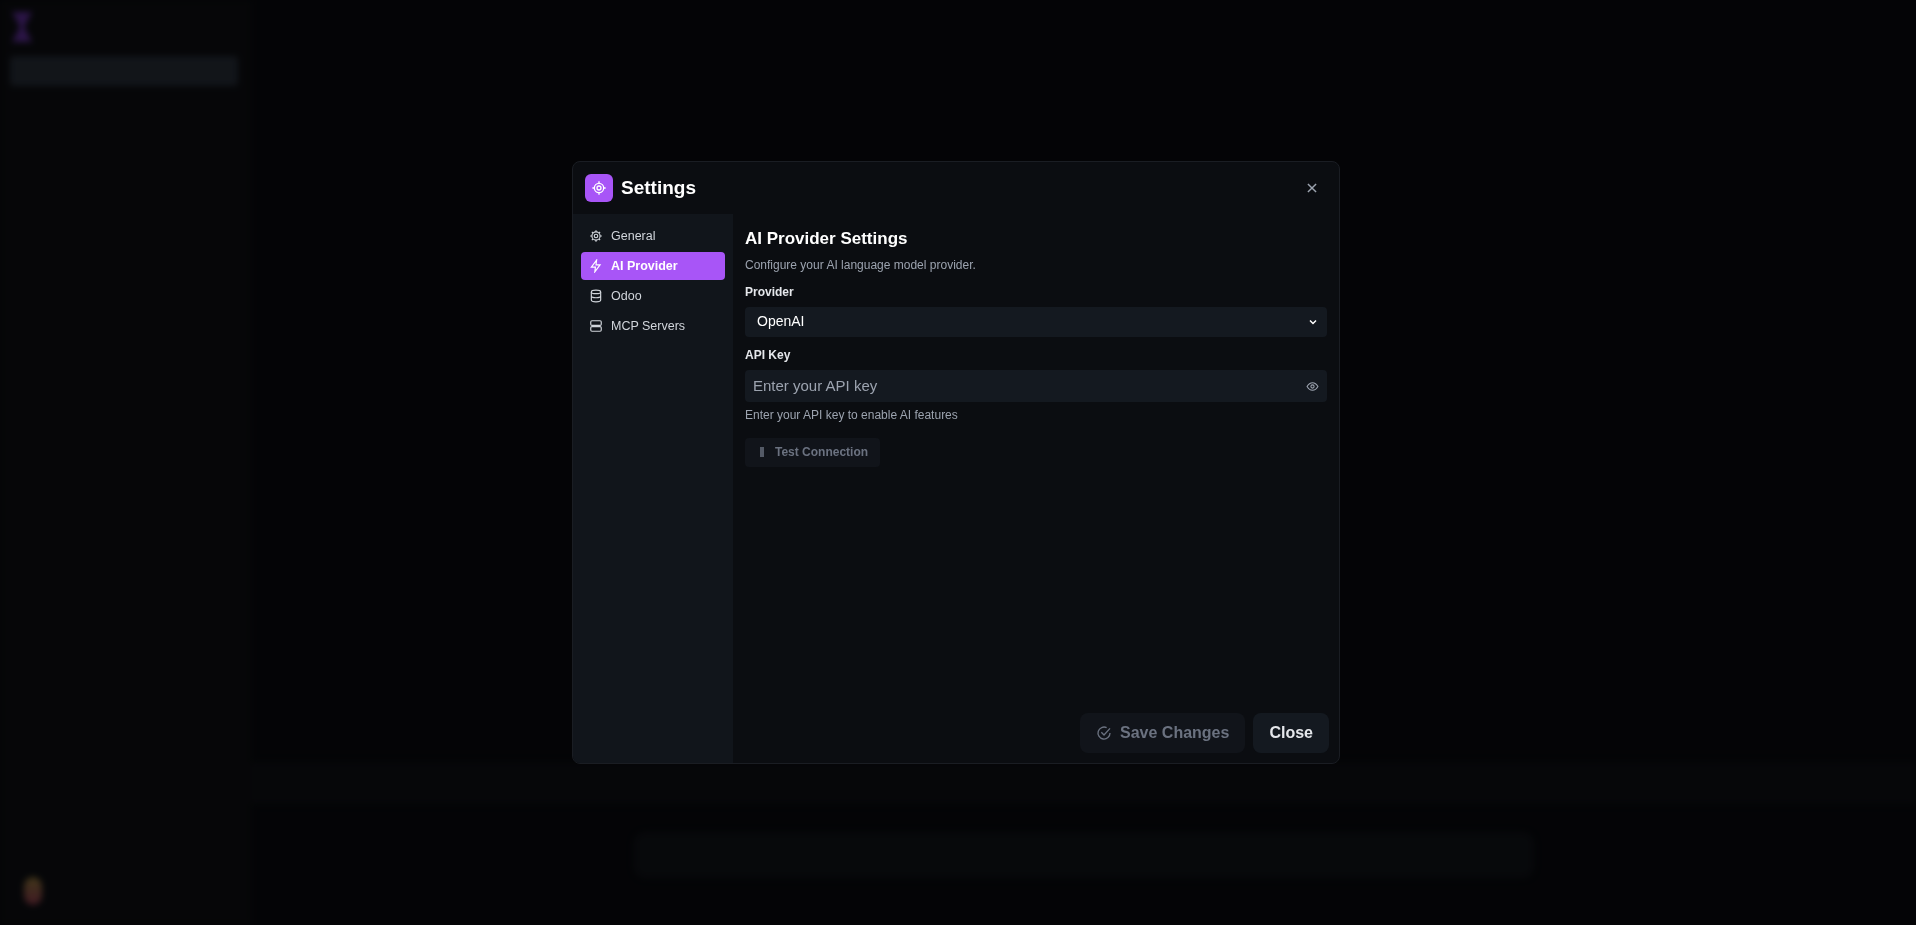 The image size is (1916, 925). I want to click on close-button: Close, so click(1291, 733).